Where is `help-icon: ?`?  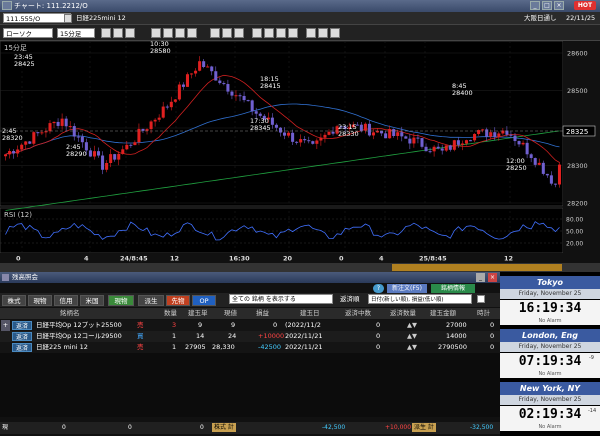 help-icon: ? is located at coordinates (378, 288).